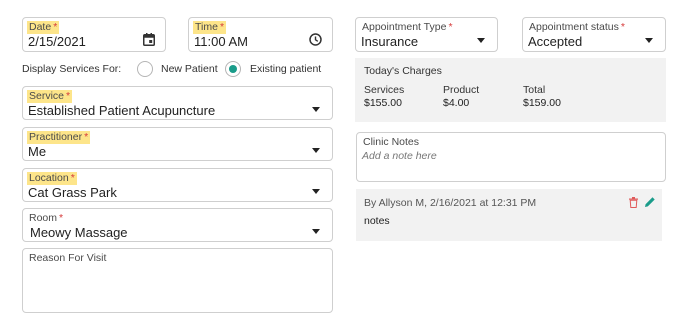  I want to click on date-label: Date *, so click(43, 27).